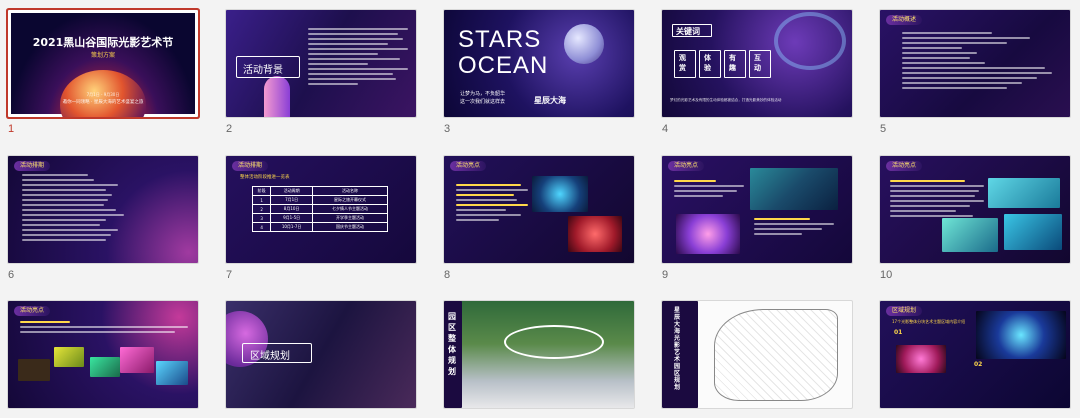 The height and width of the screenshot is (418, 1080). Describe the element at coordinates (688, 31) in the screenshot. I see `slide-4-keyword: 关键词` at that location.